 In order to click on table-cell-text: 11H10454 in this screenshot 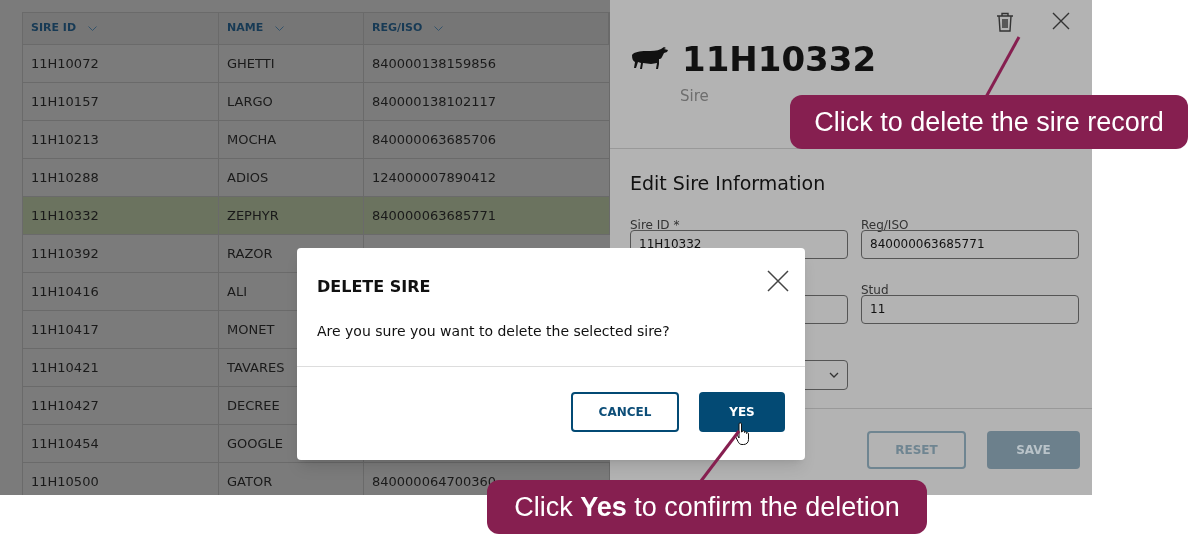, I will do `click(65, 443)`.